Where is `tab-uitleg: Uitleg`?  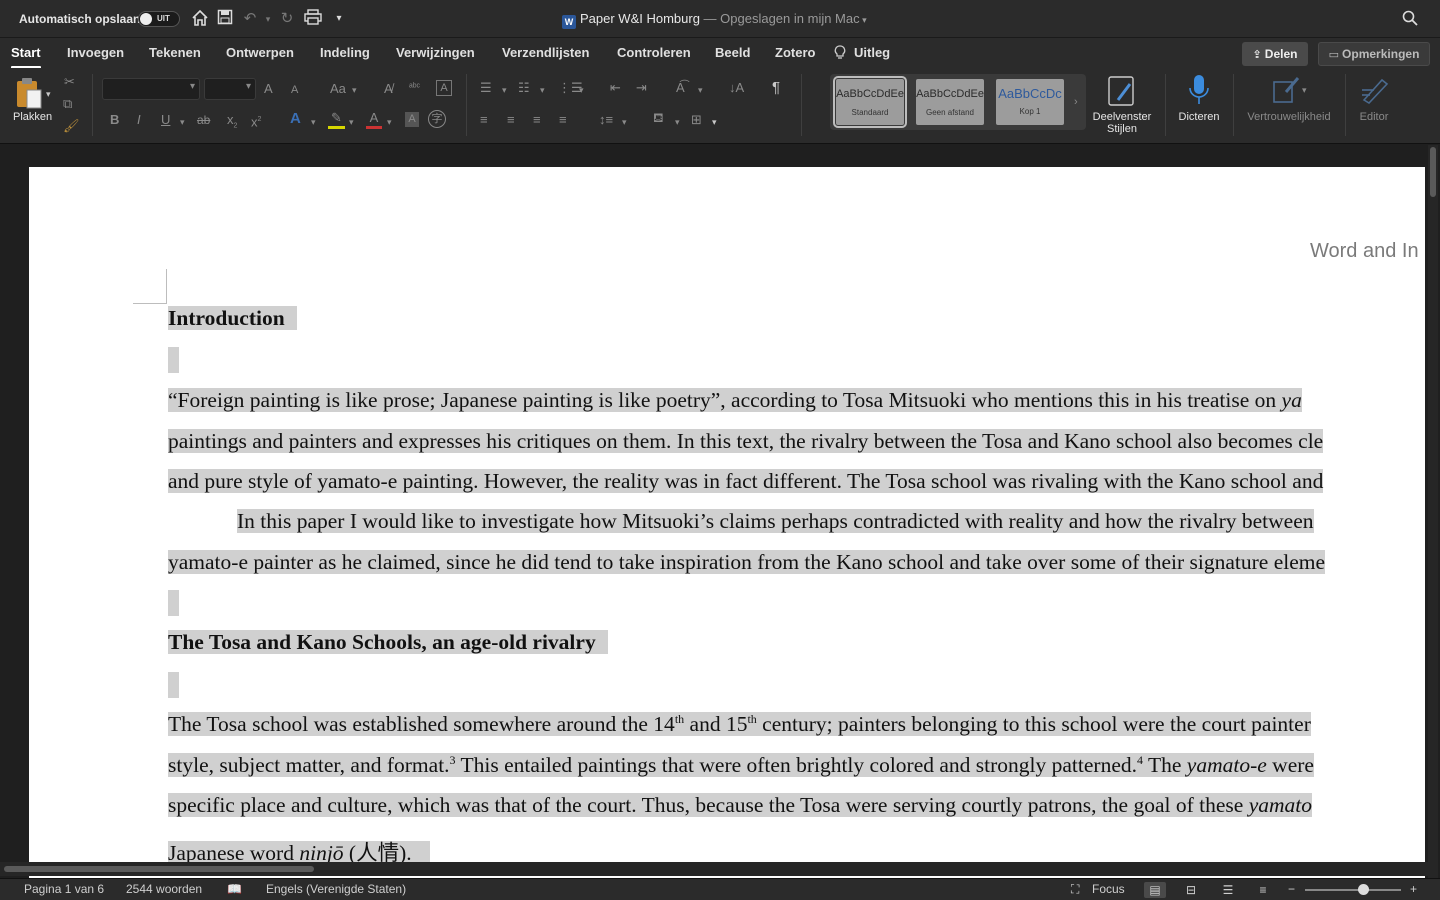
tab-uitleg: Uitleg is located at coordinates (872, 52).